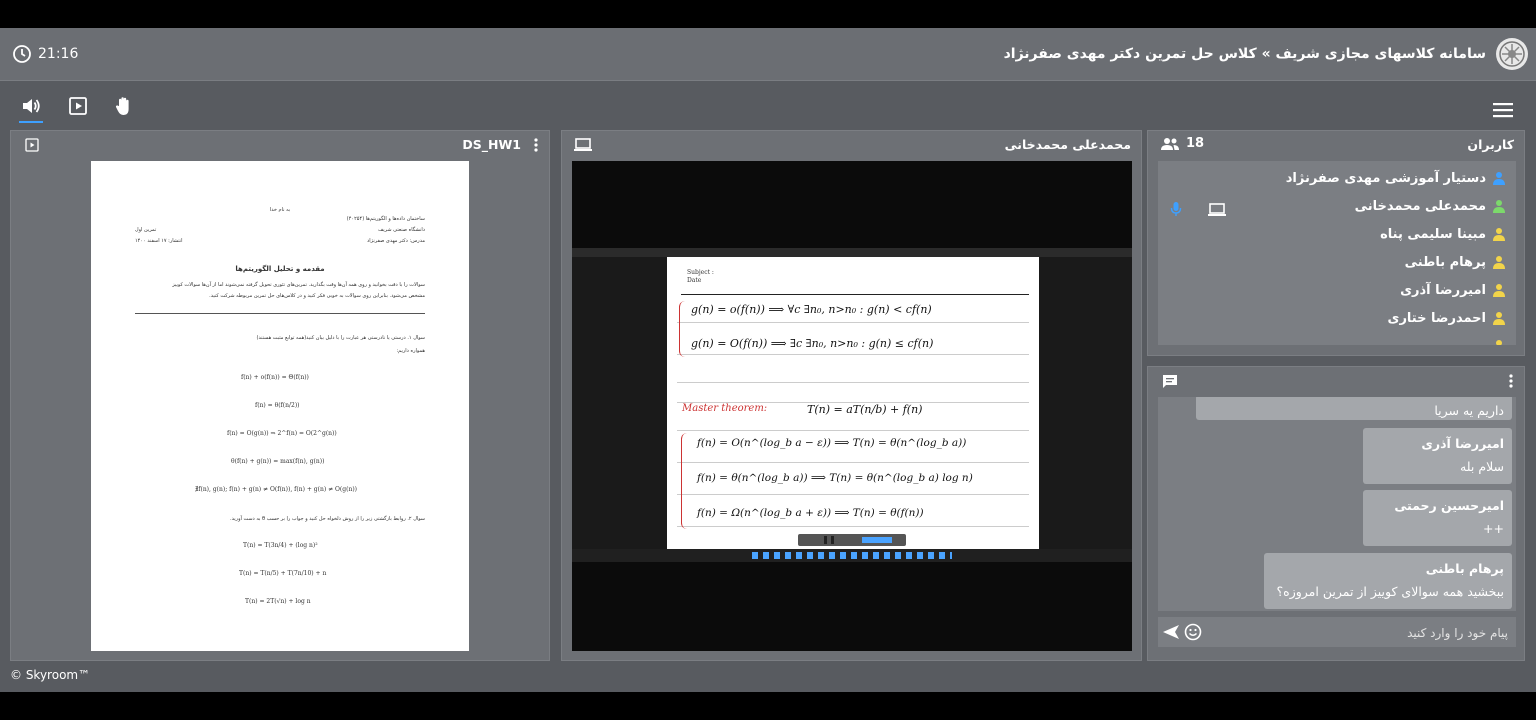 This screenshot has height=720, width=1536. What do you see at coordinates (58, 54) in the screenshot?
I see `clock-time: 21:16` at bounding box center [58, 54].